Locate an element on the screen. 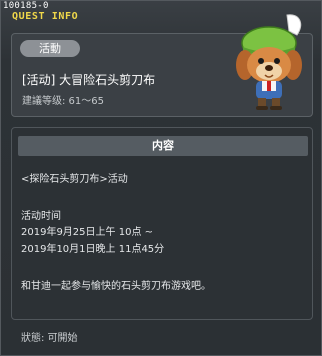  window-title: QUEST INFO is located at coordinates (45, 16).